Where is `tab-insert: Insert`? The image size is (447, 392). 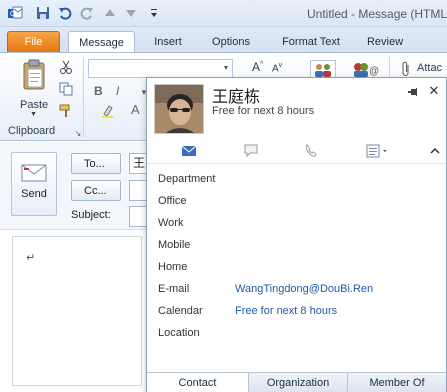 tab-insert: Insert is located at coordinates (168, 41).